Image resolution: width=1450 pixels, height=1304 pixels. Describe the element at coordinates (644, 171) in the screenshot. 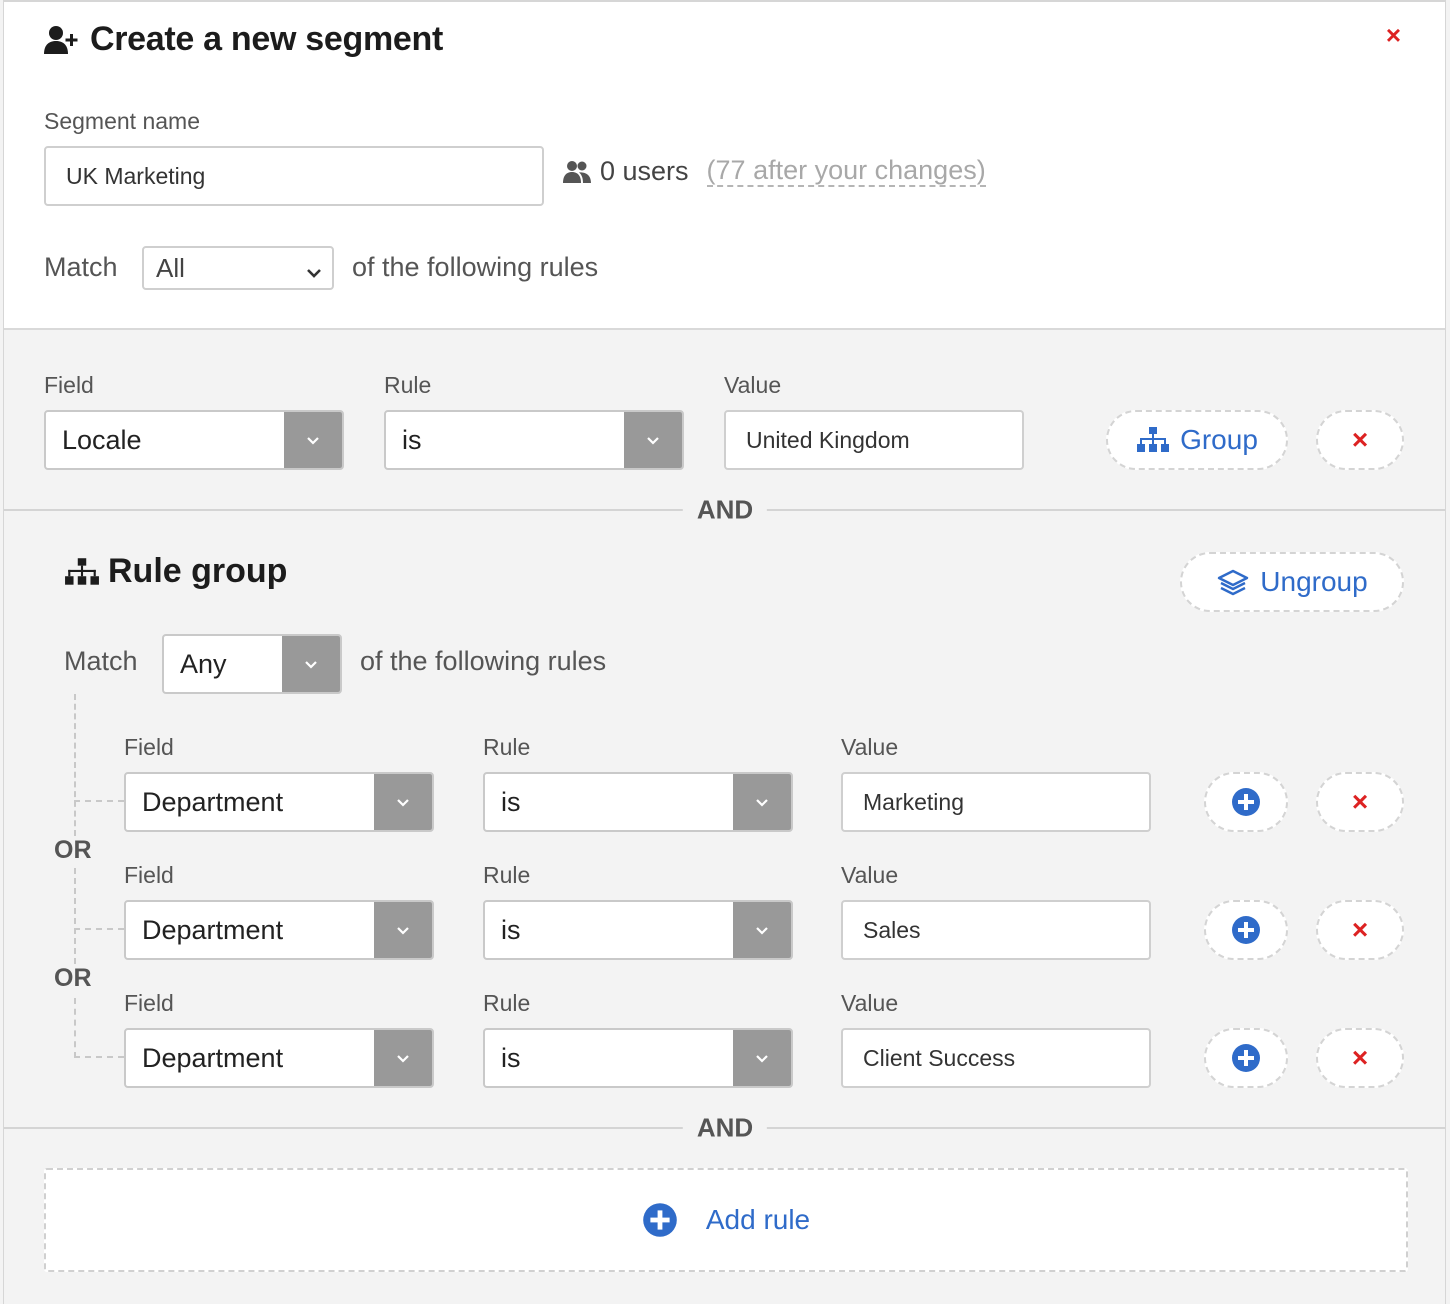

I see `user-count-text: 0 users` at that location.